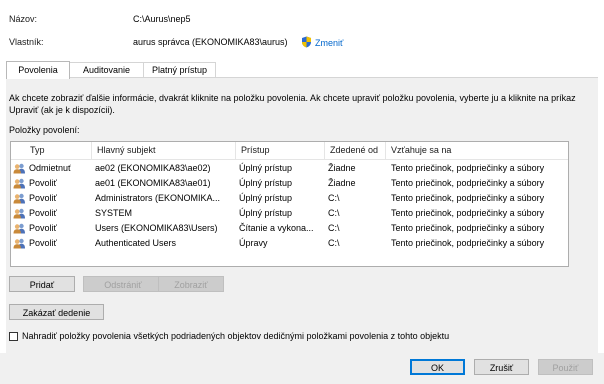  Describe the element at coordinates (162, 19) in the screenshot. I see `name-value: C:\Aurus\nep5` at that location.